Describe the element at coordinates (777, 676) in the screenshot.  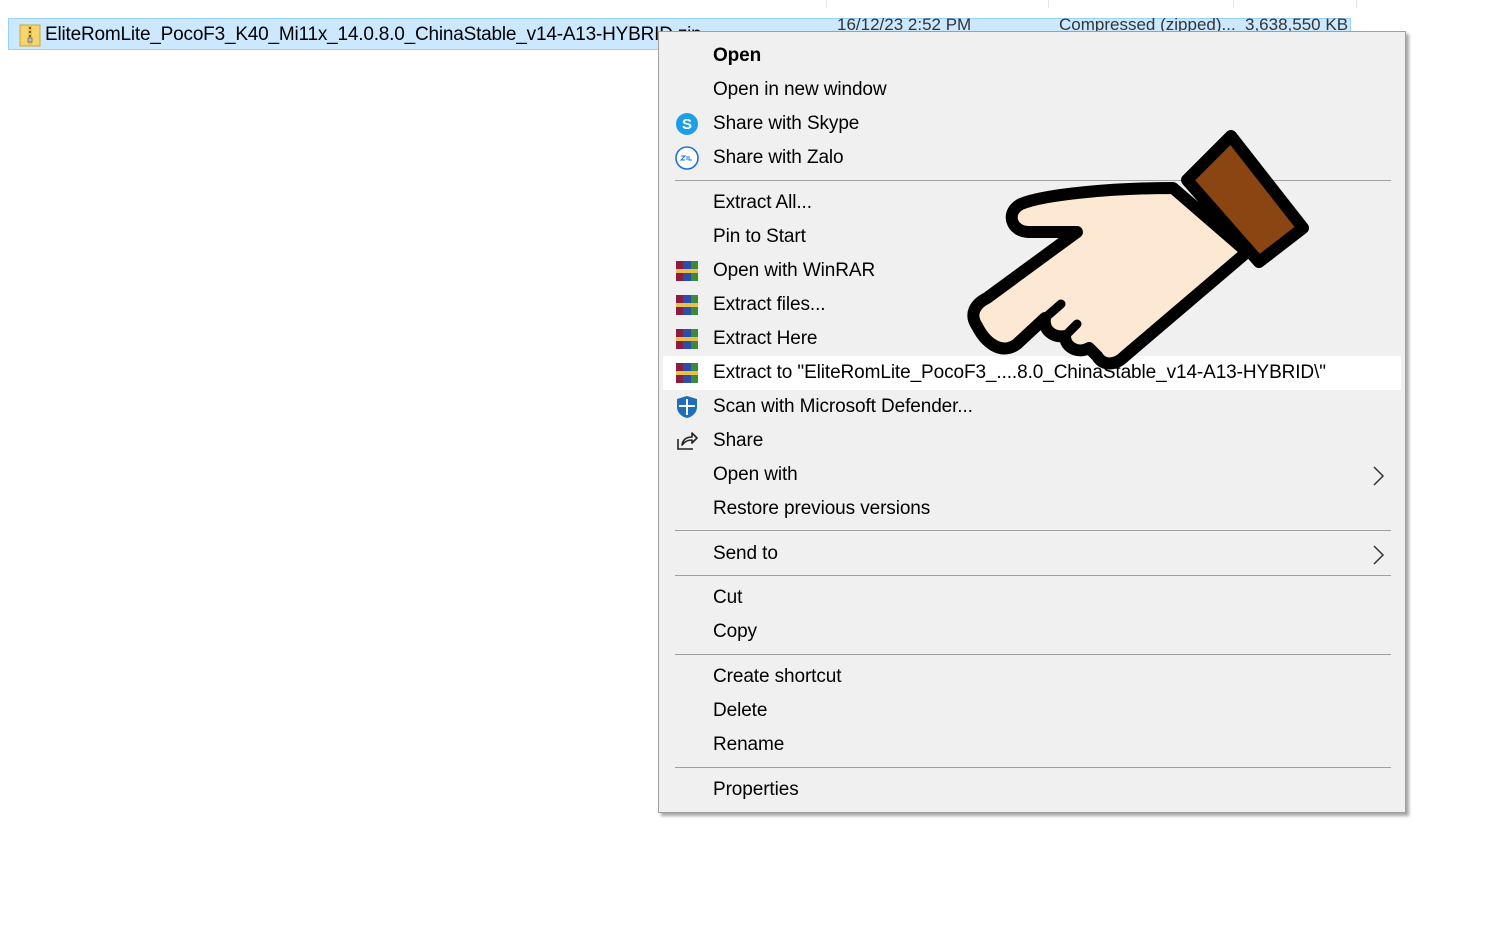
I see `menu-item-label: Create shortcut` at that location.